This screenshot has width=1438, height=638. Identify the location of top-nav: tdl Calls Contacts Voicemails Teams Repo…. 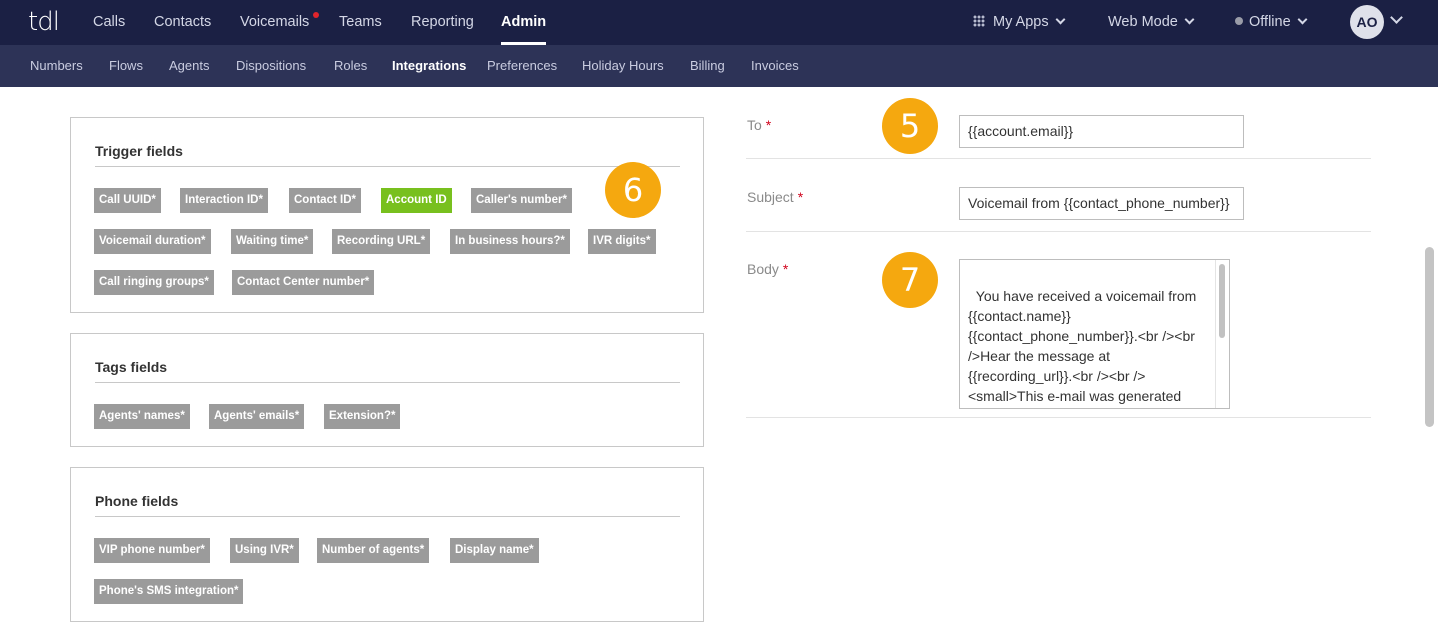
(719, 22).